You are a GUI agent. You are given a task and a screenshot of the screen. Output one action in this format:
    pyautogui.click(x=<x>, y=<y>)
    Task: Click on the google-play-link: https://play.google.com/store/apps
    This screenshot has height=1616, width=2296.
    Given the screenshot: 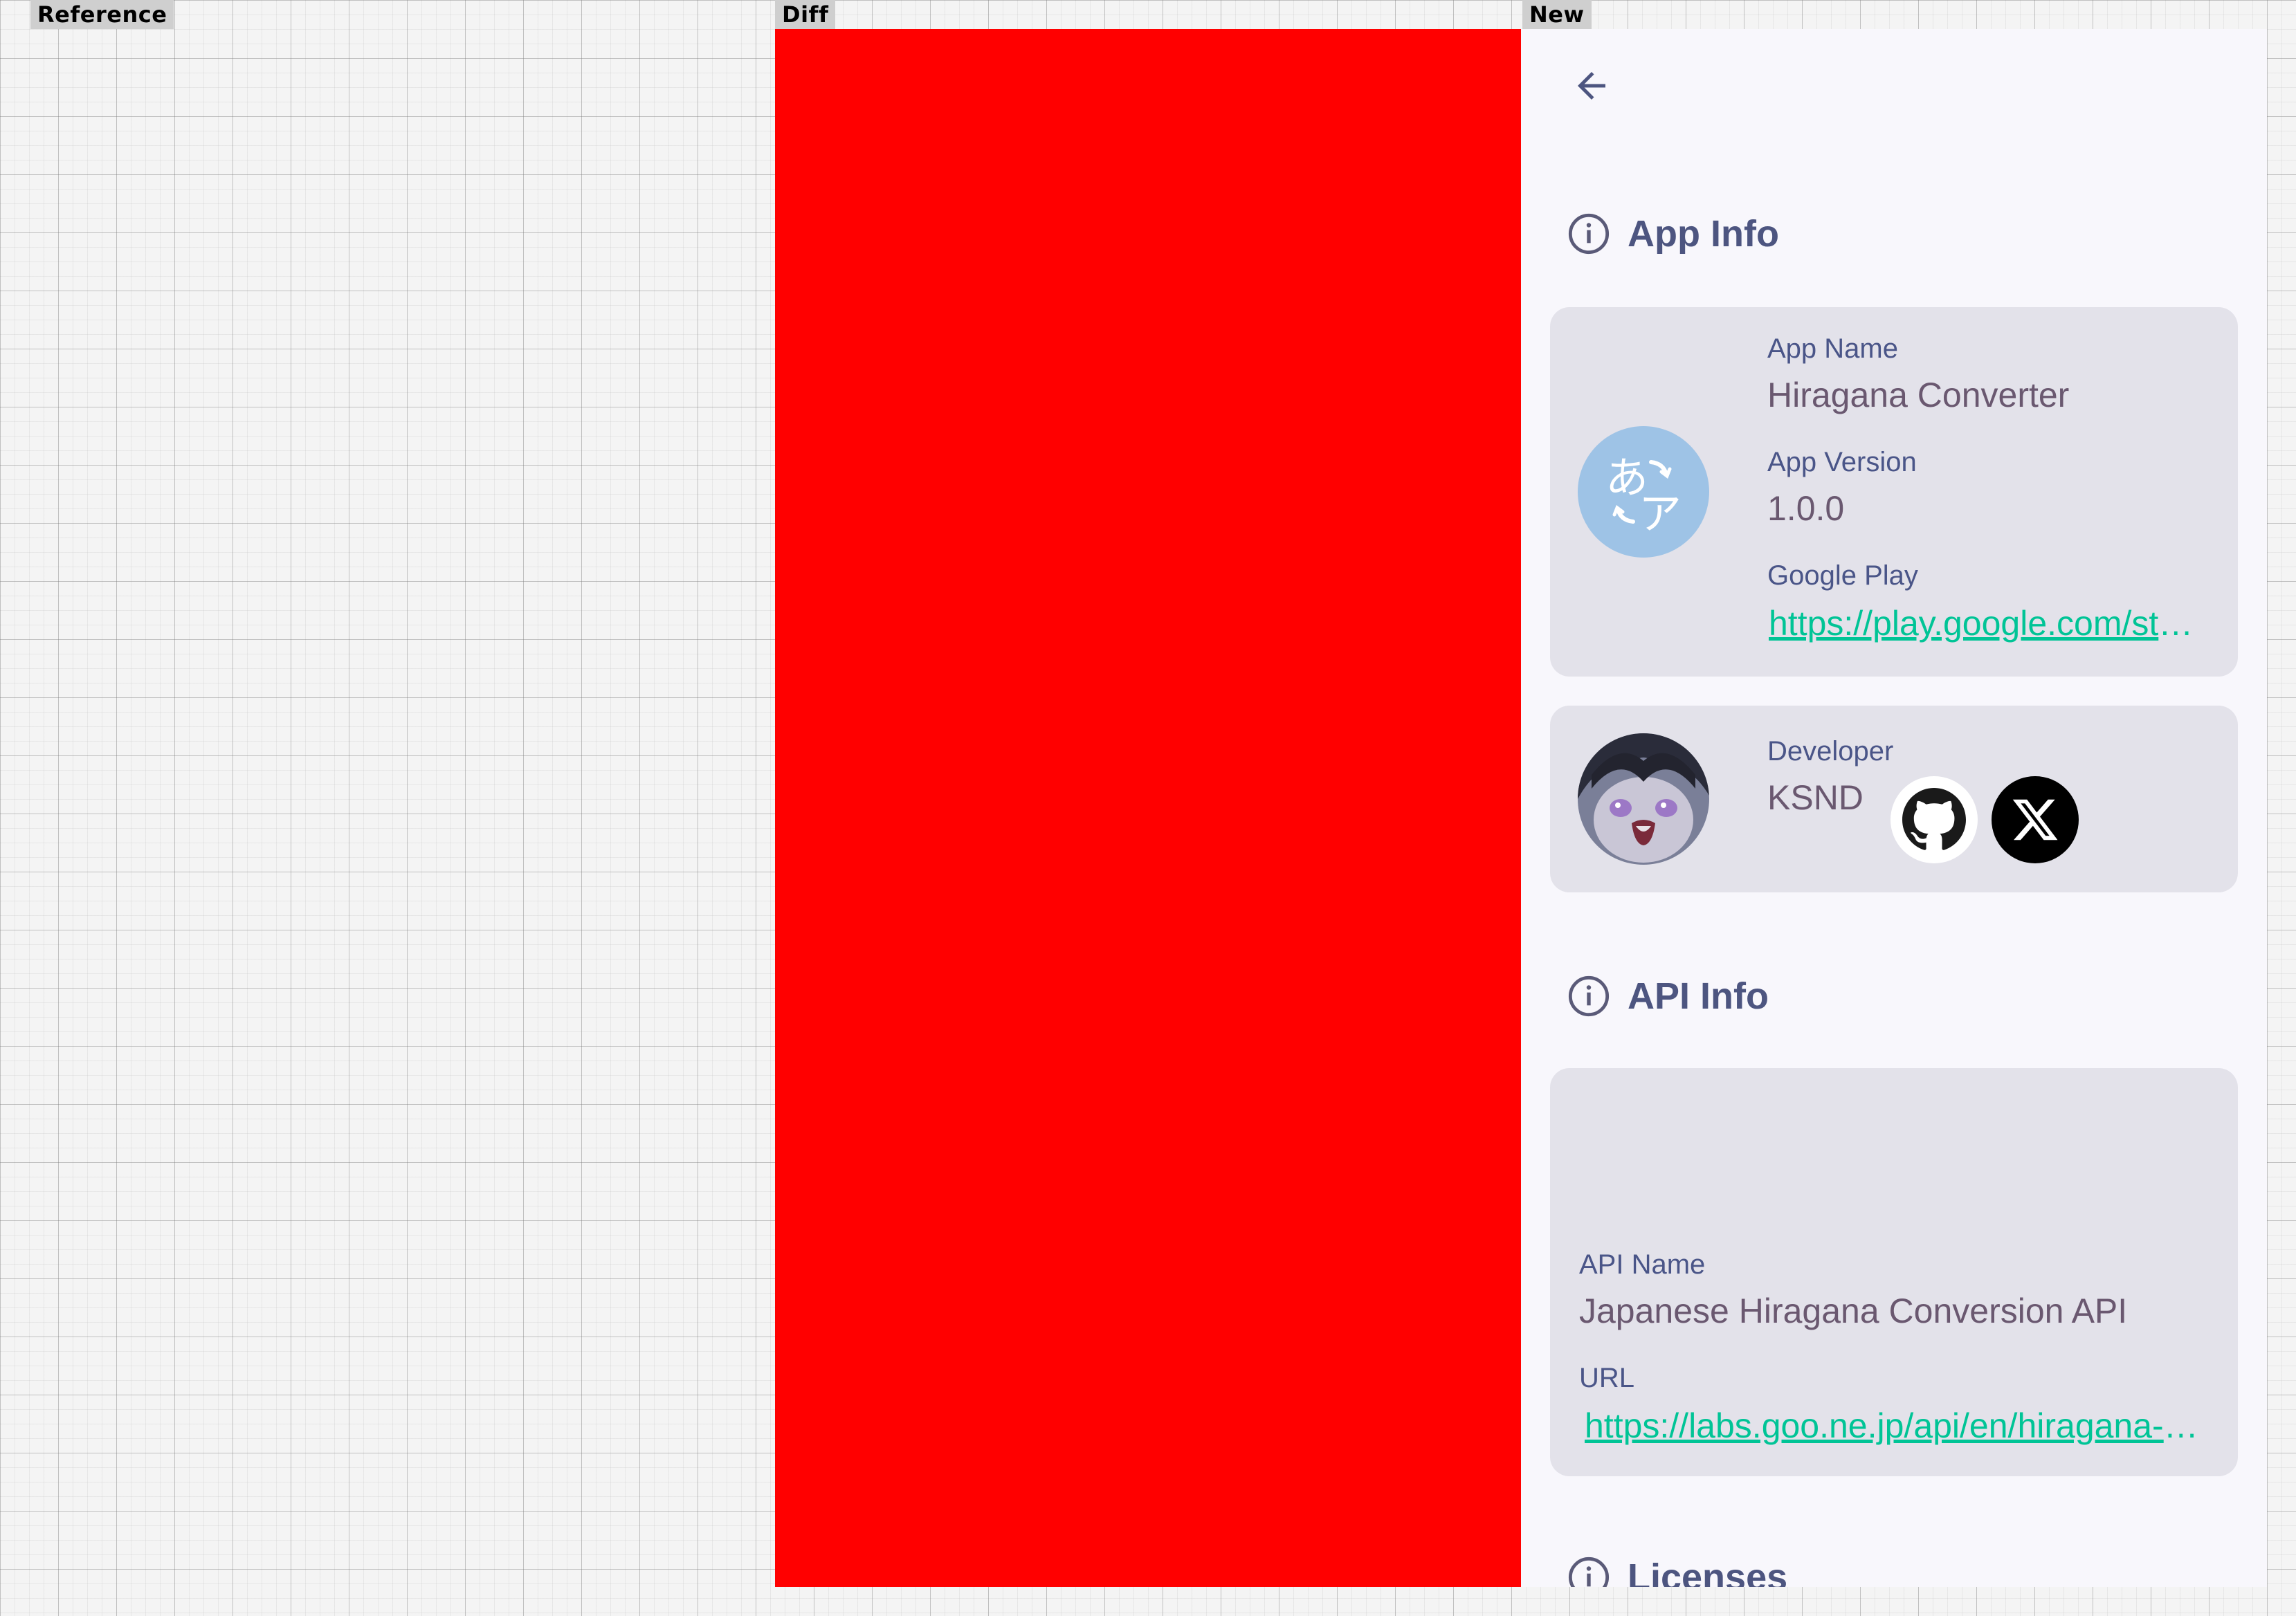 What is the action you would take?
    pyautogui.click(x=1988, y=623)
    